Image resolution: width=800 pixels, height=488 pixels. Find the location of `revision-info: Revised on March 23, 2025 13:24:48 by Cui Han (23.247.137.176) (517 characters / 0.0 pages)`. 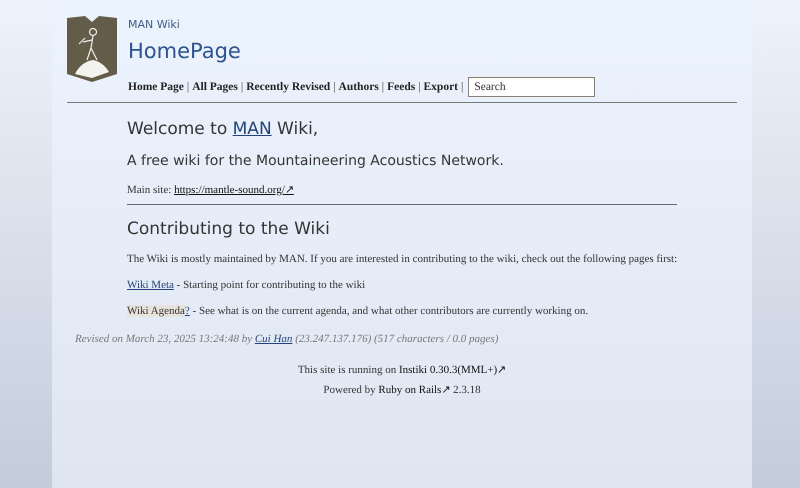

revision-info: Revised on March 23, 2025 13:24:48 by Cui Han (23.247.137.176) (517 characters / 0.0 pages) is located at coordinates (287, 339).